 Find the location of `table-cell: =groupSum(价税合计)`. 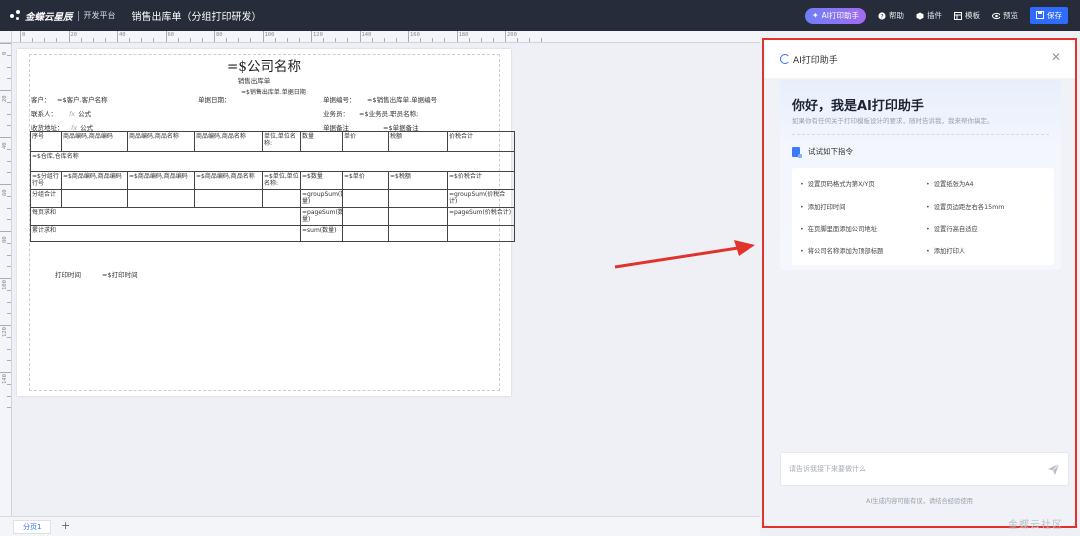

table-cell: =groupSum(价税合计) is located at coordinates (481, 198).